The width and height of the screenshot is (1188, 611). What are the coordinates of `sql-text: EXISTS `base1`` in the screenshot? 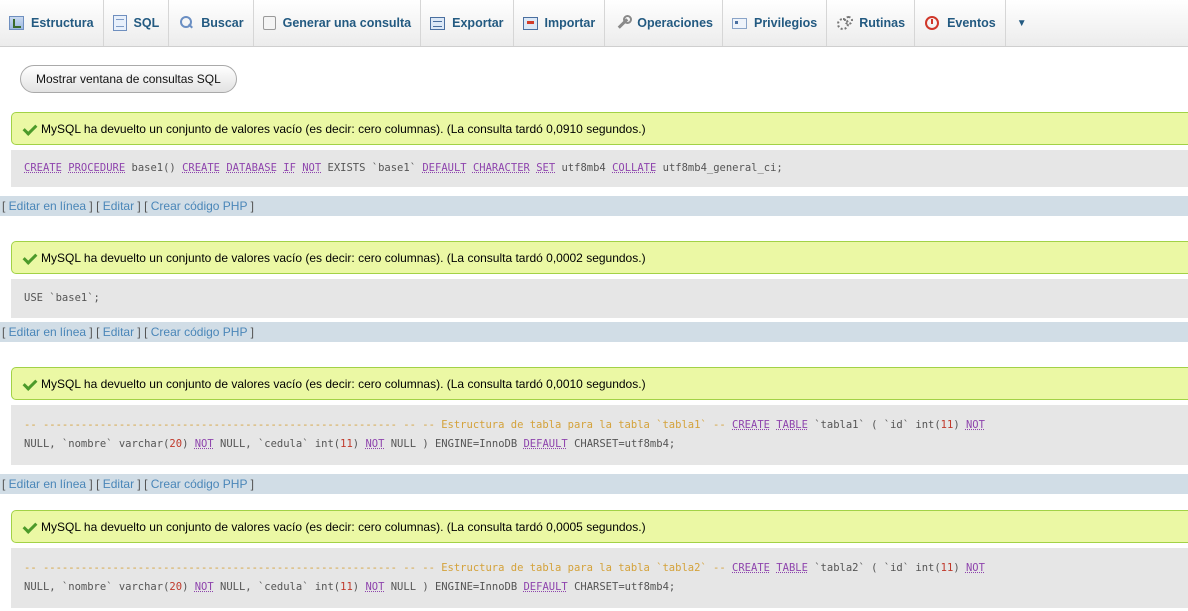 It's located at (372, 168).